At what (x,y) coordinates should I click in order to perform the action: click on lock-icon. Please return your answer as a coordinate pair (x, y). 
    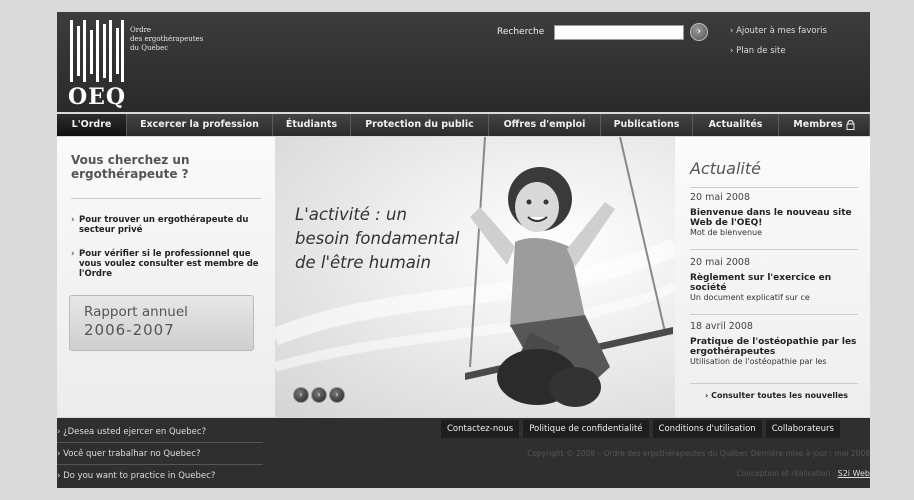
    Looking at the image, I should click on (850, 125).